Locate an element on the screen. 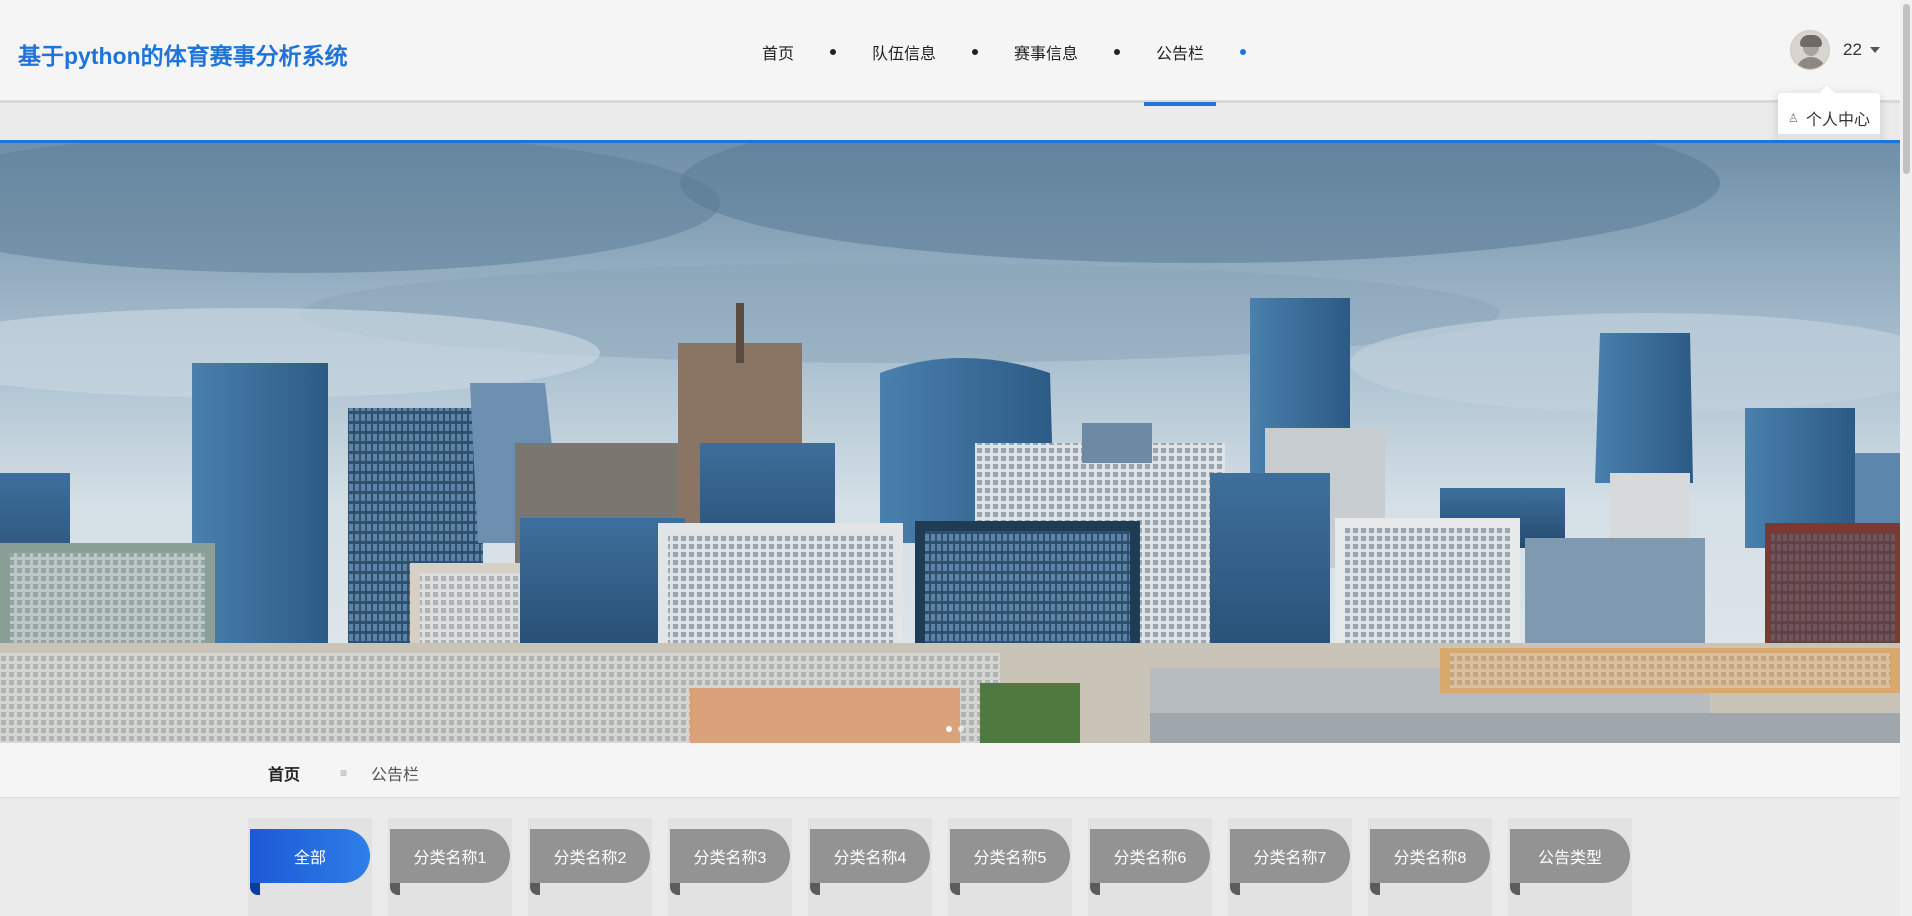  tab-category-1: 分类名称1 is located at coordinates (450, 867).